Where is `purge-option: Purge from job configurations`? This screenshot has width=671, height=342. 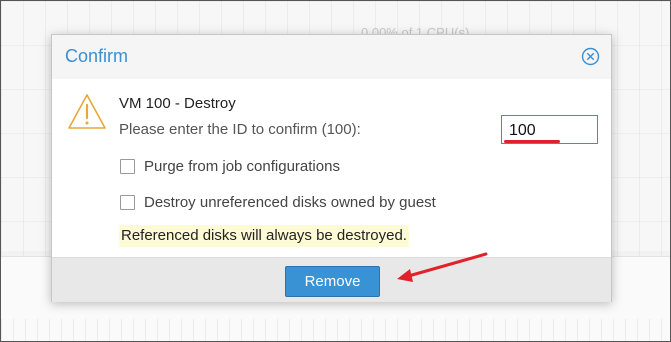 purge-option: Purge from job configurations is located at coordinates (230, 166).